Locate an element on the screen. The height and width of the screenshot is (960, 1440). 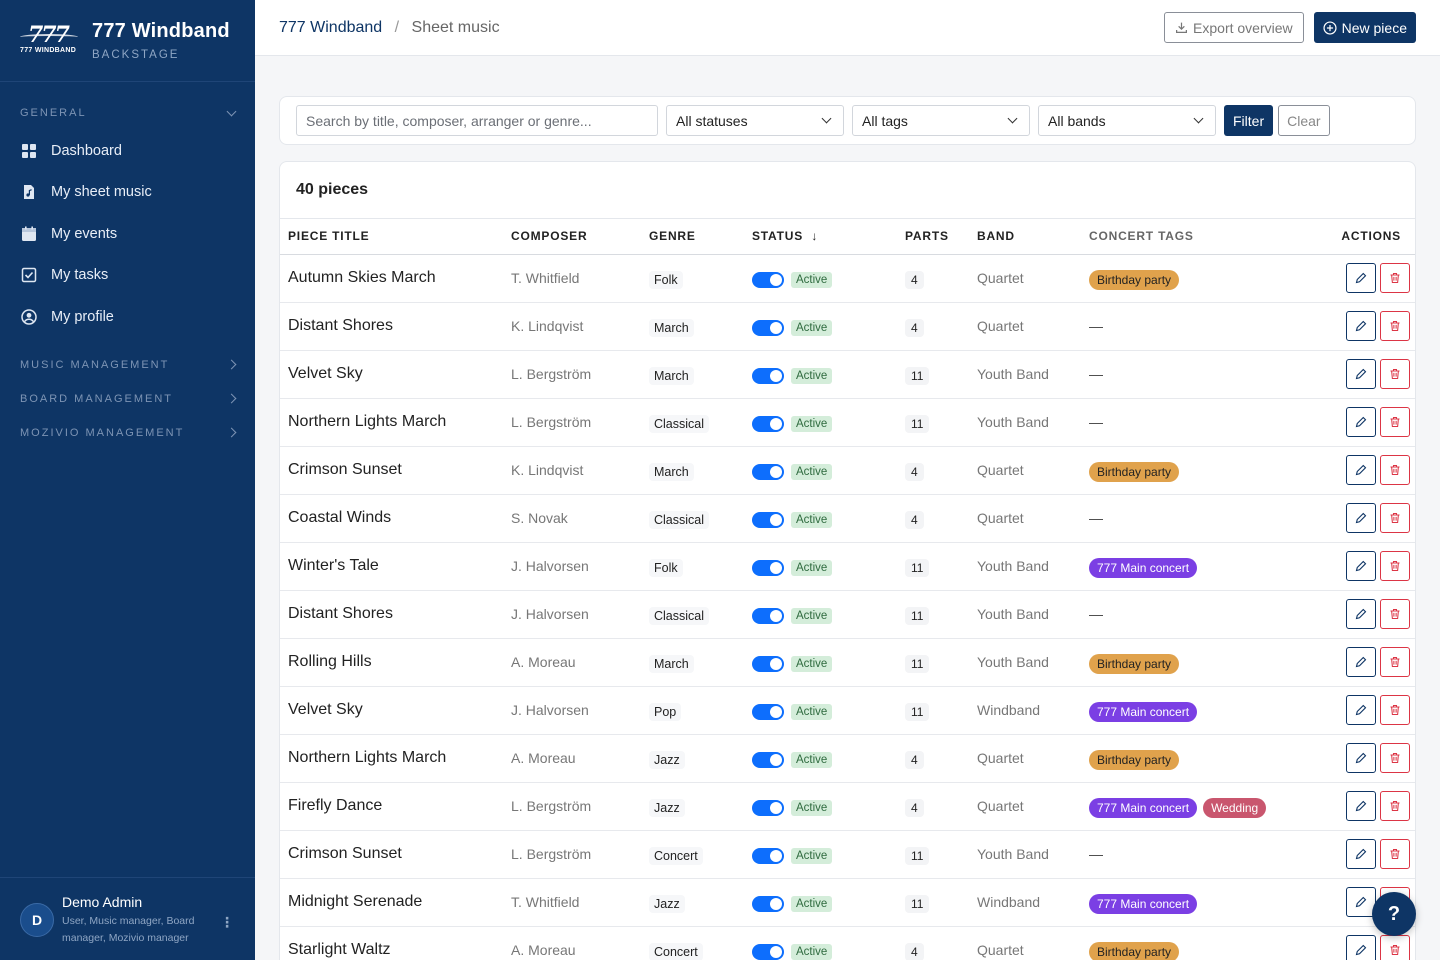
col-header-genre: GENRE is located at coordinates (692, 237).